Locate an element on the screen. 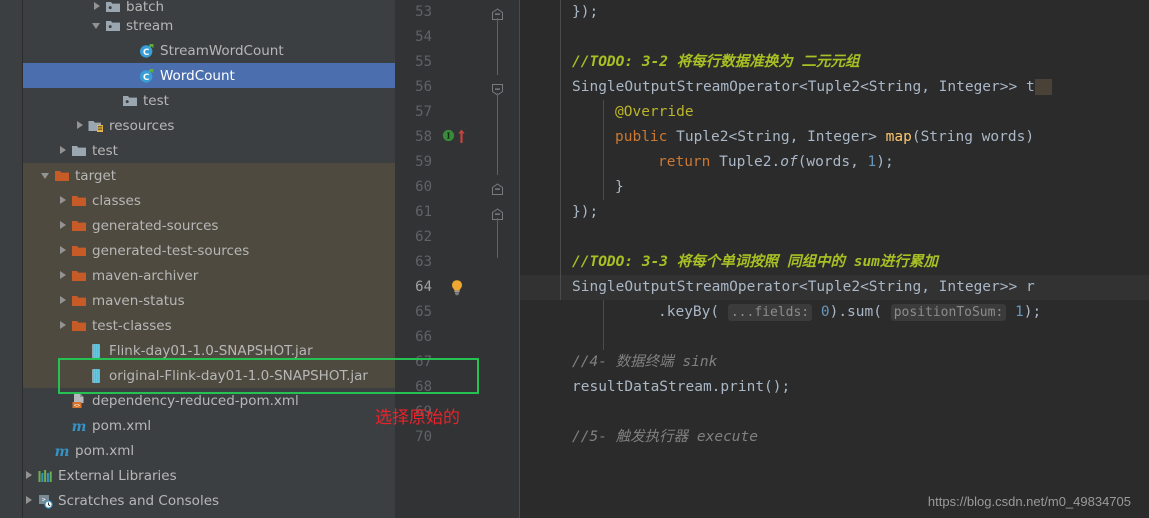  code-line: } is located at coordinates (834, 187).